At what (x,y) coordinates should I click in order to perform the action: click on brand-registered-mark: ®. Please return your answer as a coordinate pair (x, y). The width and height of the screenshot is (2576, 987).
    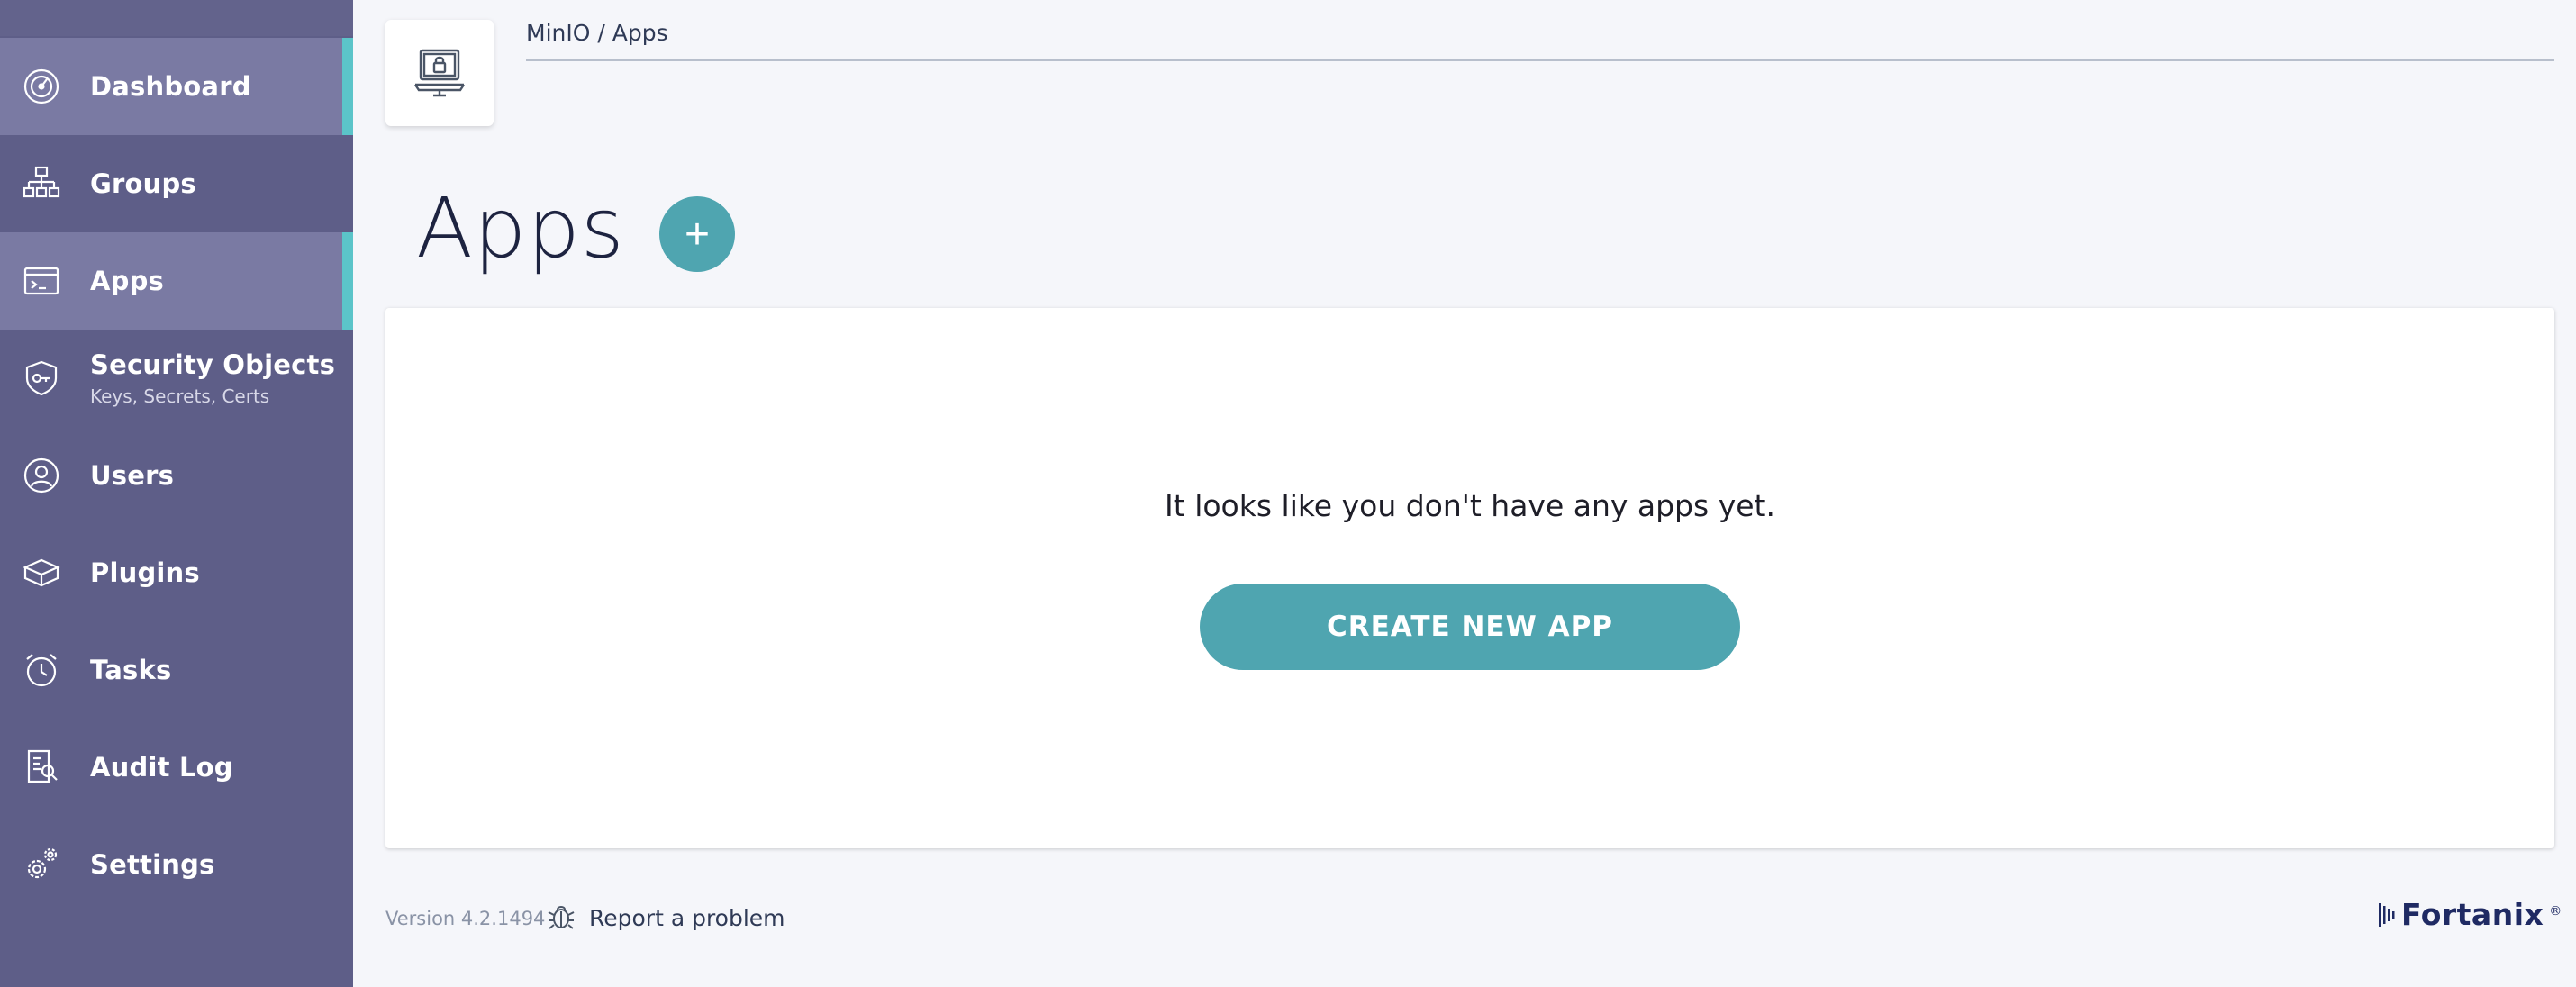
    Looking at the image, I should click on (2555, 912).